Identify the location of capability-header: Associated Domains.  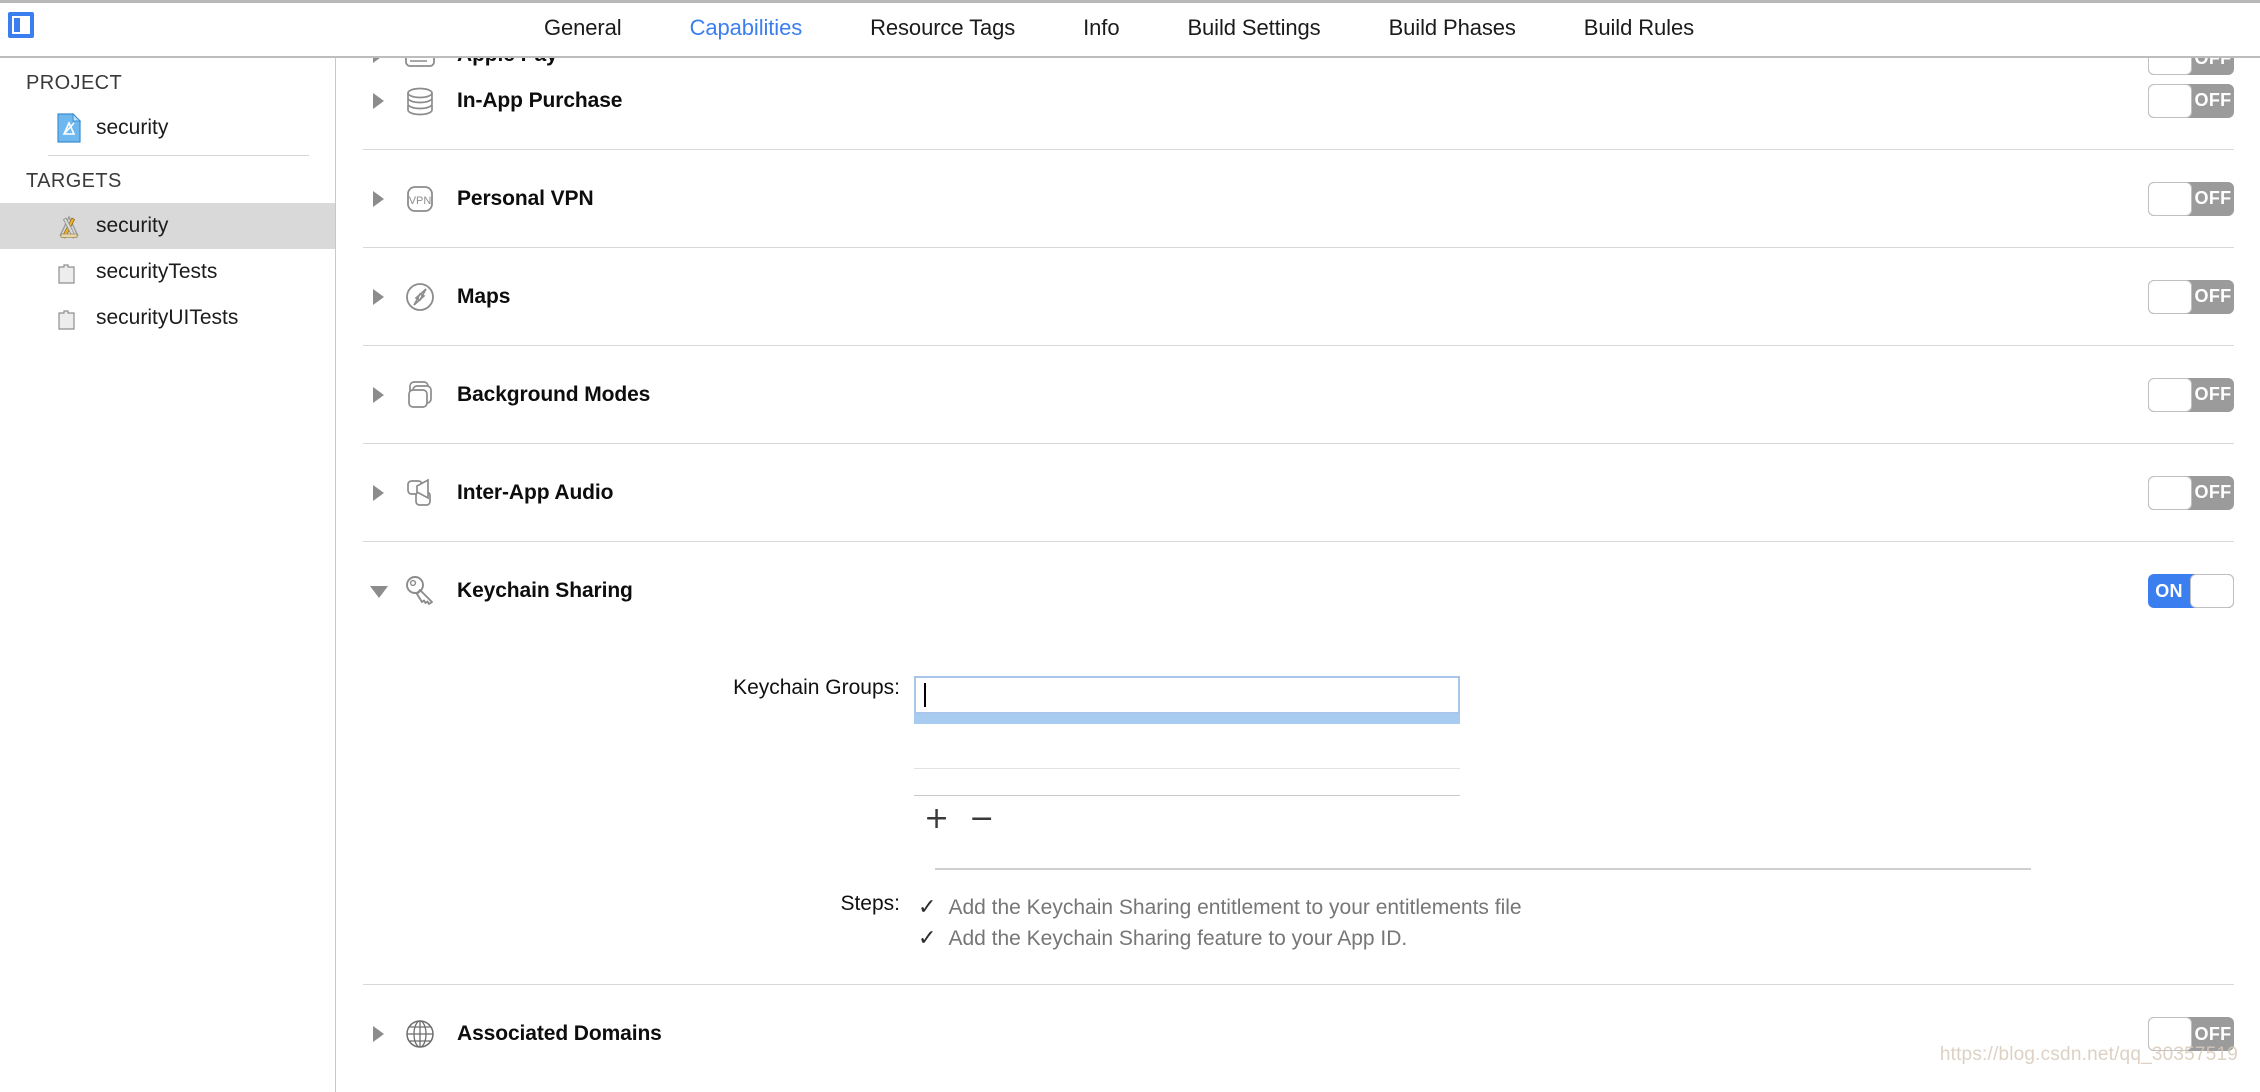
(512, 1034).